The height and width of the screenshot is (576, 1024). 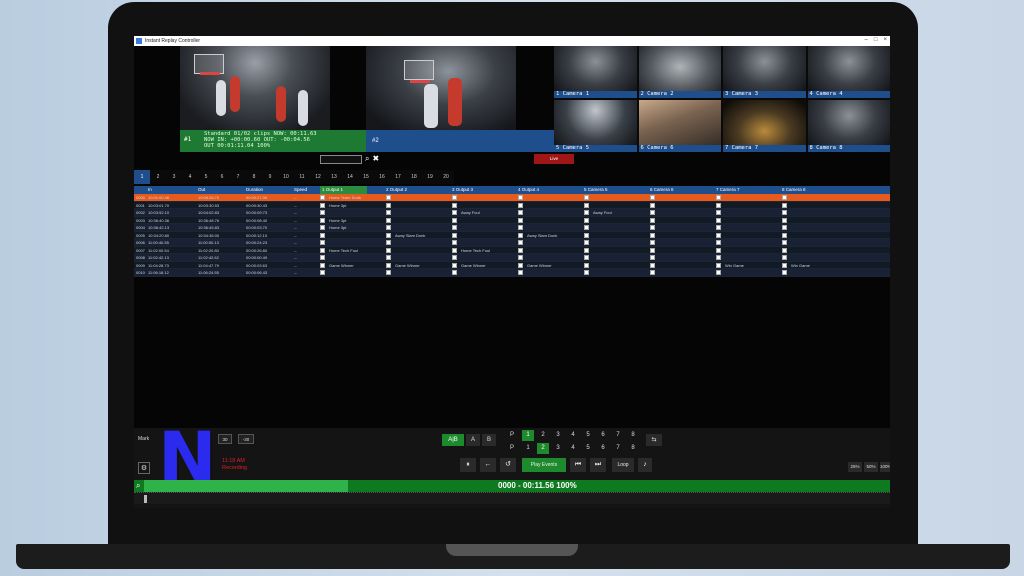 What do you see at coordinates (654, 440) in the screenshot?
I see `swap-icon: ⇆` at bounding box center [654, 440].